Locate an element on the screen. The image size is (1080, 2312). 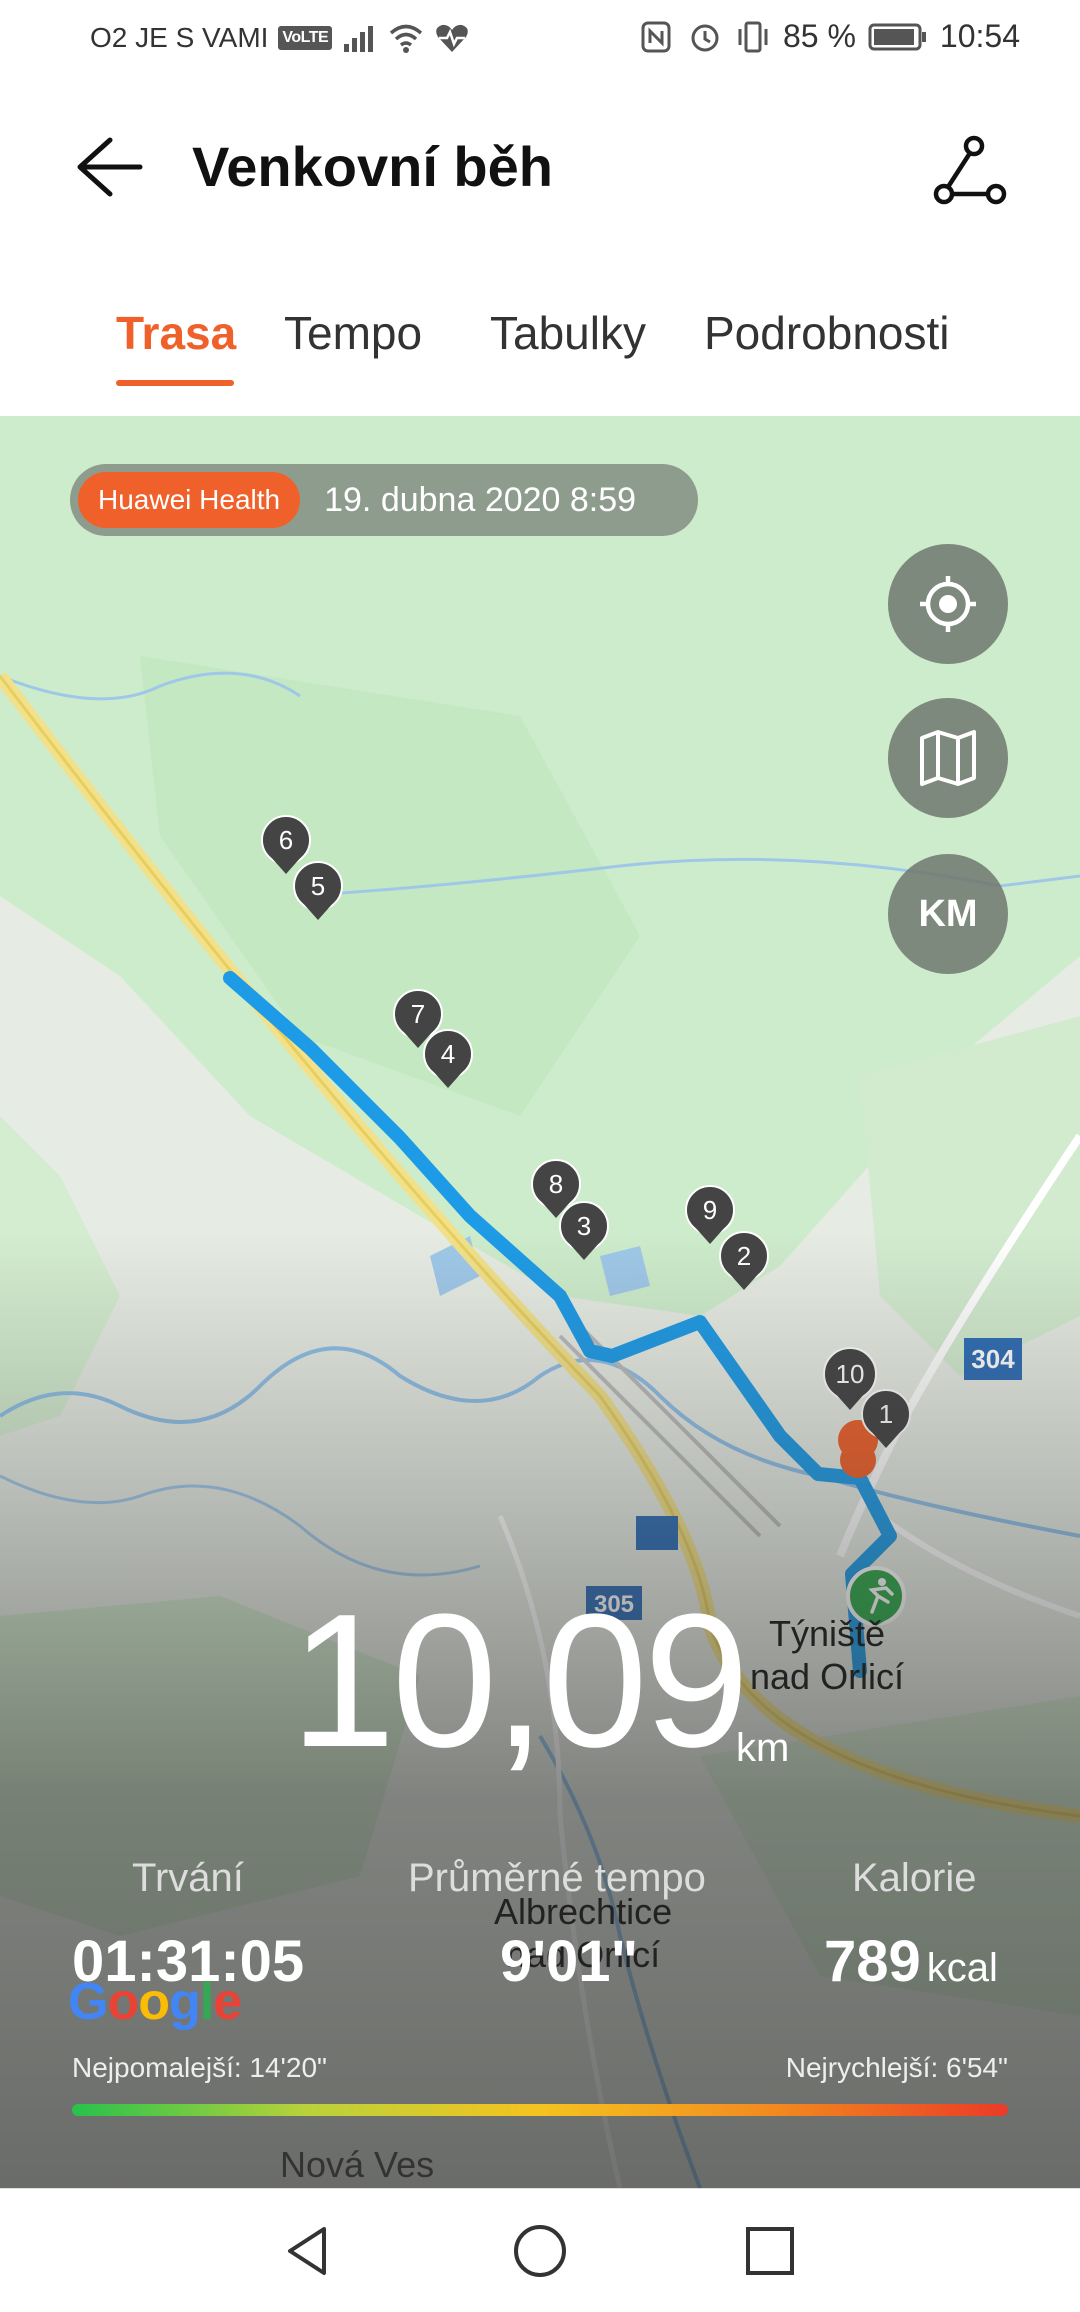
nav-home-icon is located at coordinates (540, 2251).